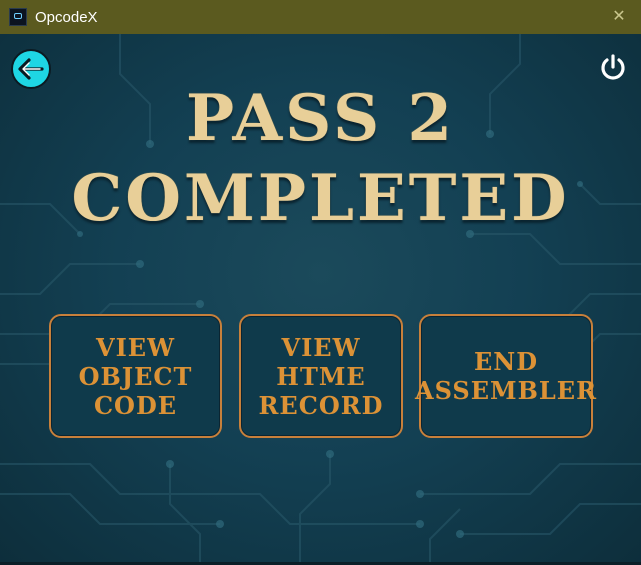 The width and height of the screenshot is (641, 565). What do you see at coordinates (135, 405) in the screenshot?
I see `button-label-line: CODE` at bounding box center [135, 405].